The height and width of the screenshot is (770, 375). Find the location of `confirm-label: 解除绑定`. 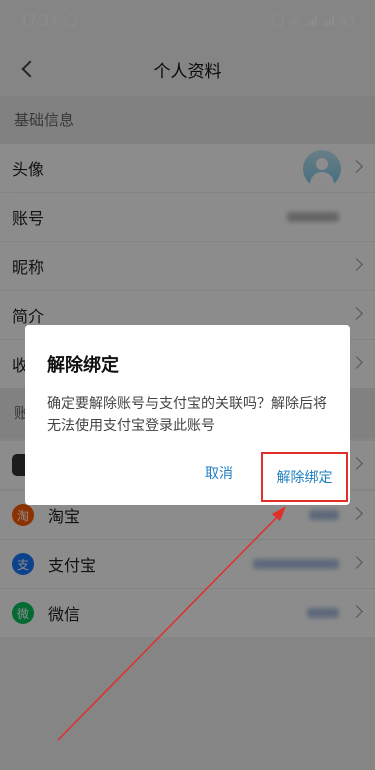

confirm-label: 解除绑定 is located at coordinates (304, 478).